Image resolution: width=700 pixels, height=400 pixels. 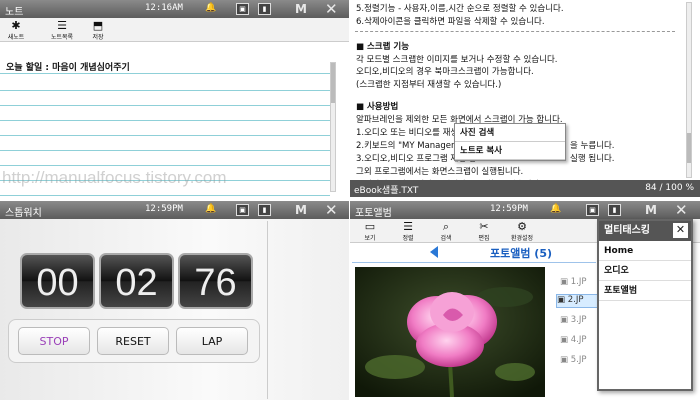 I want to click on edit-button: ✂ 편집, so click(x=484, y=231).